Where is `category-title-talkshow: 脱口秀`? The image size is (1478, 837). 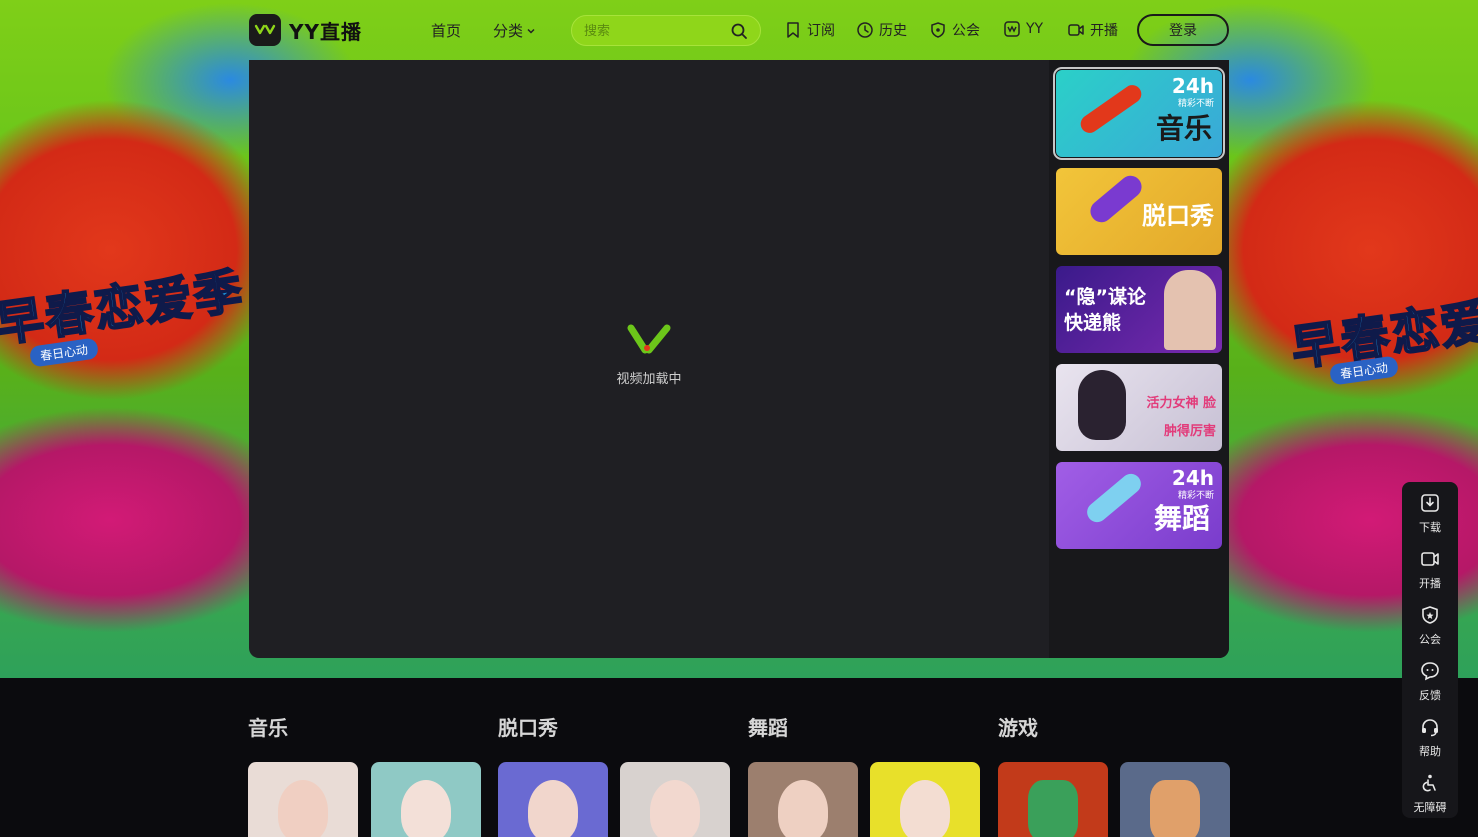
category-title-talkshow: 脱口秀 is located at coordinates (528, 726).